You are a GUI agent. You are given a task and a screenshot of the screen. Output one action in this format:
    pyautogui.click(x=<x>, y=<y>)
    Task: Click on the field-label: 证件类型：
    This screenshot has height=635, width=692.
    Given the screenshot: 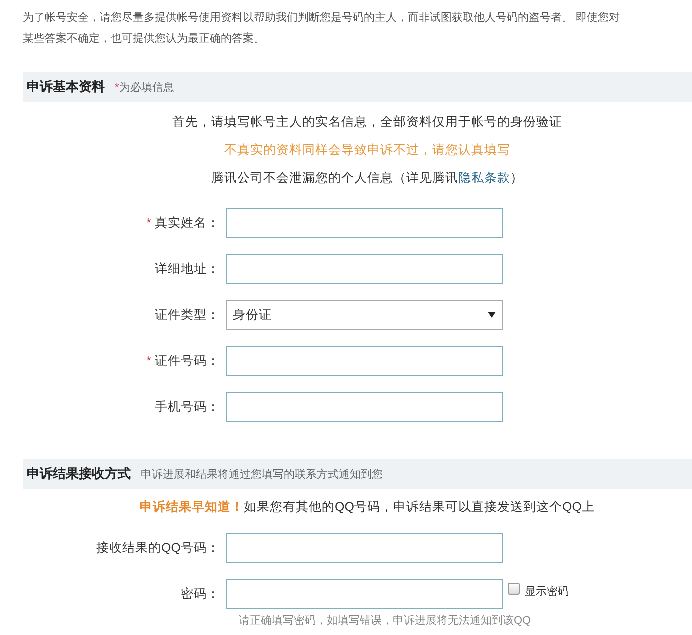 What is the action you would take?
    pyautogui.click(x=187, y=315)
    